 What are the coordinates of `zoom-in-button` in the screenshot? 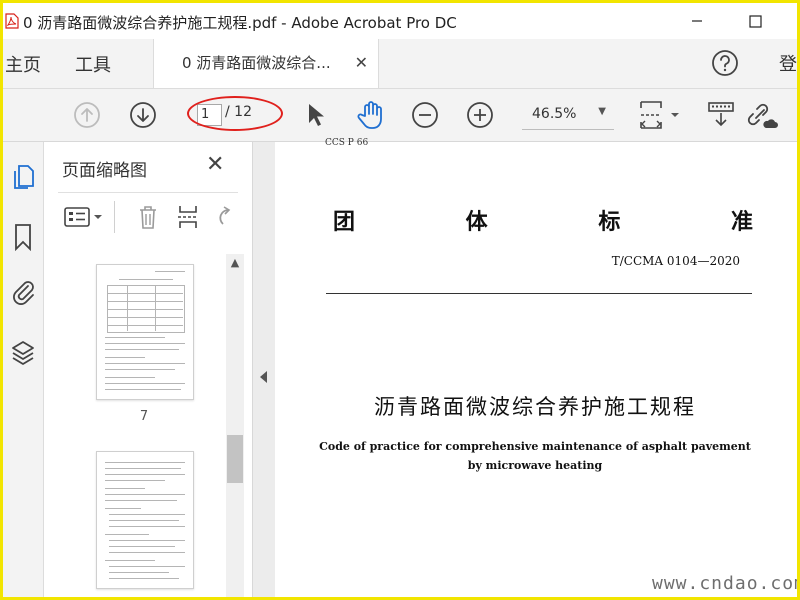 It's located at (480, 115).